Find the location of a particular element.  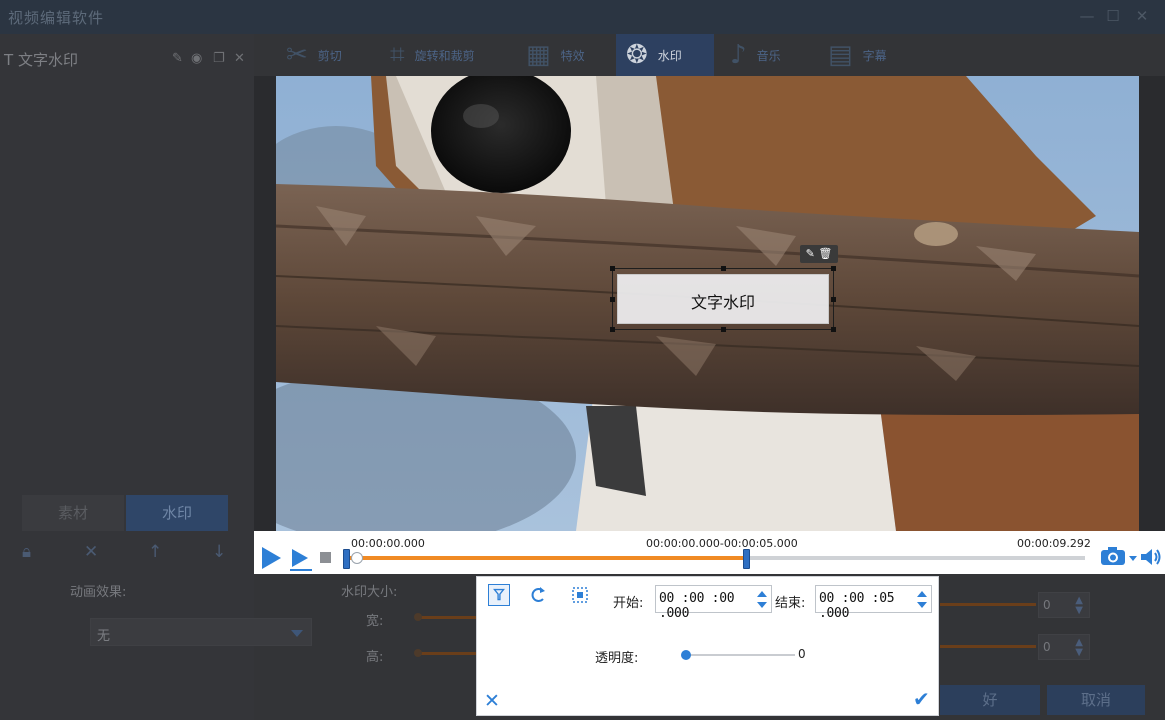

resize-handle-r is located at coordinates (833, 299).